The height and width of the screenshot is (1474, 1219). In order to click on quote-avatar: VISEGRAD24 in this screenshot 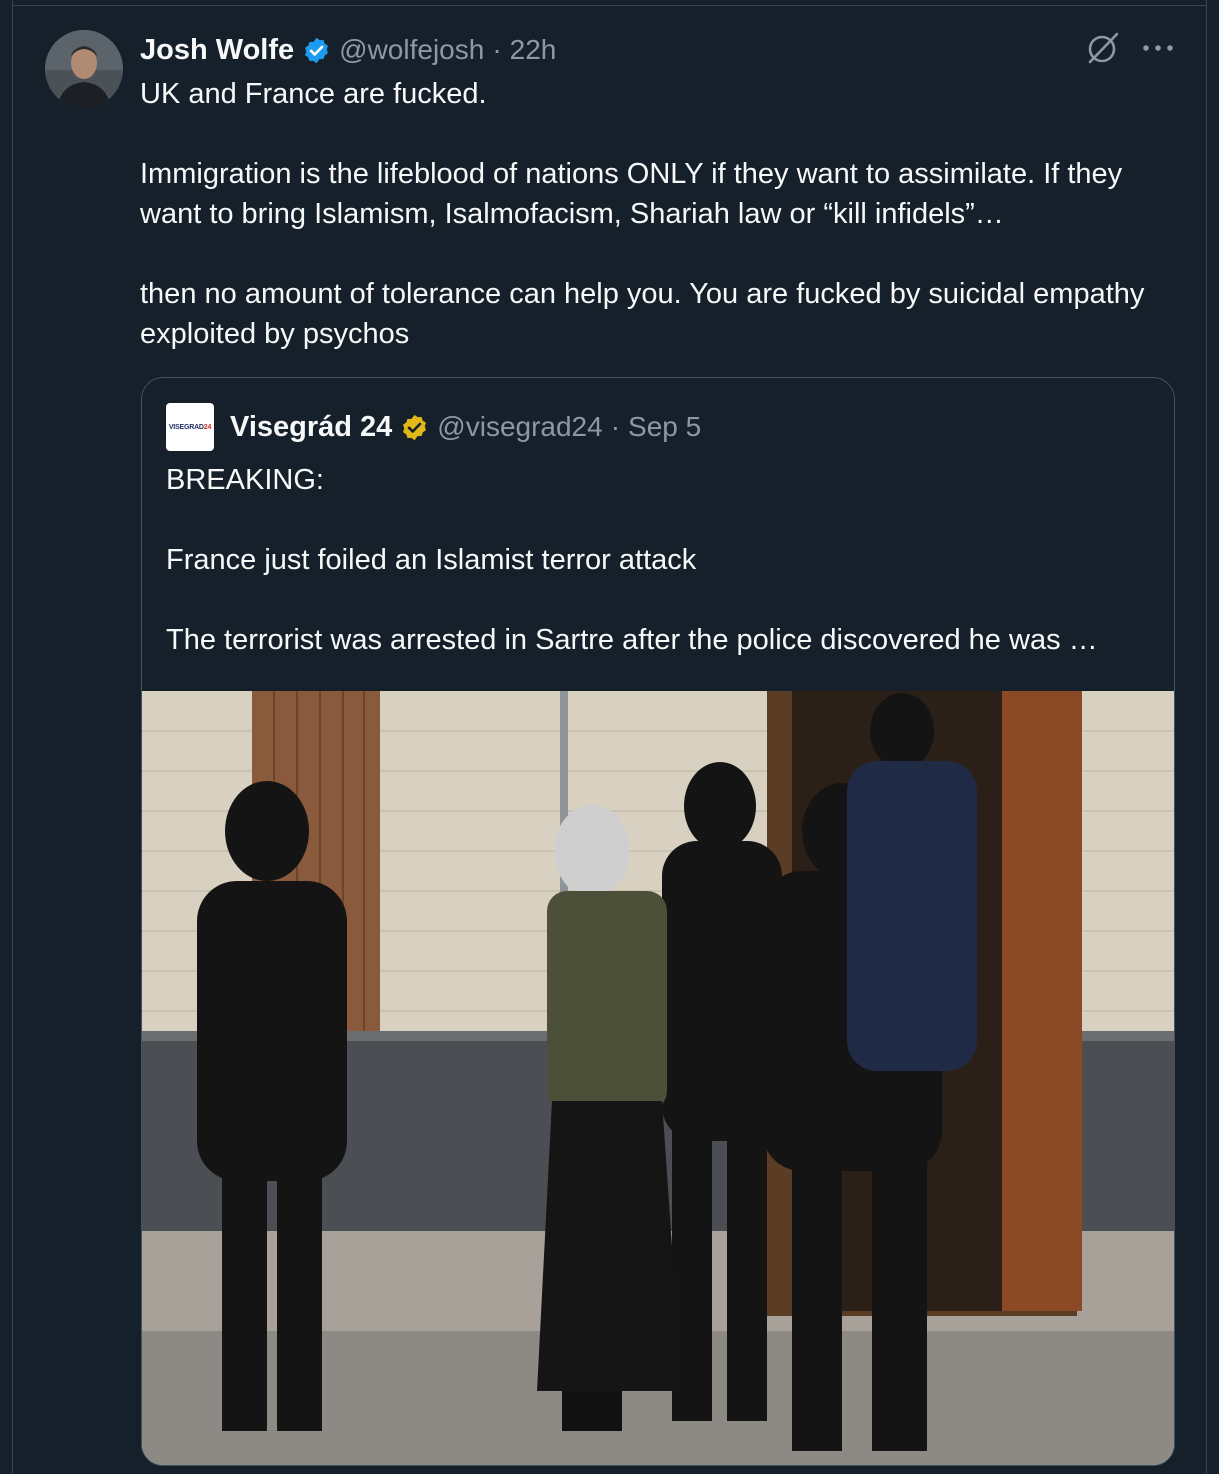, I will do `click(190, 427)`.